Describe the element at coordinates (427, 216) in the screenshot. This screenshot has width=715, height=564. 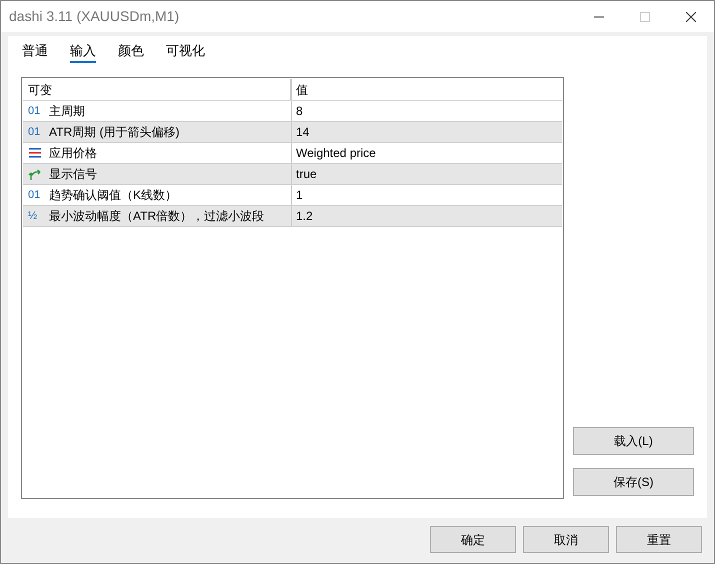
I see `parameter-value: 1.2` at that location.